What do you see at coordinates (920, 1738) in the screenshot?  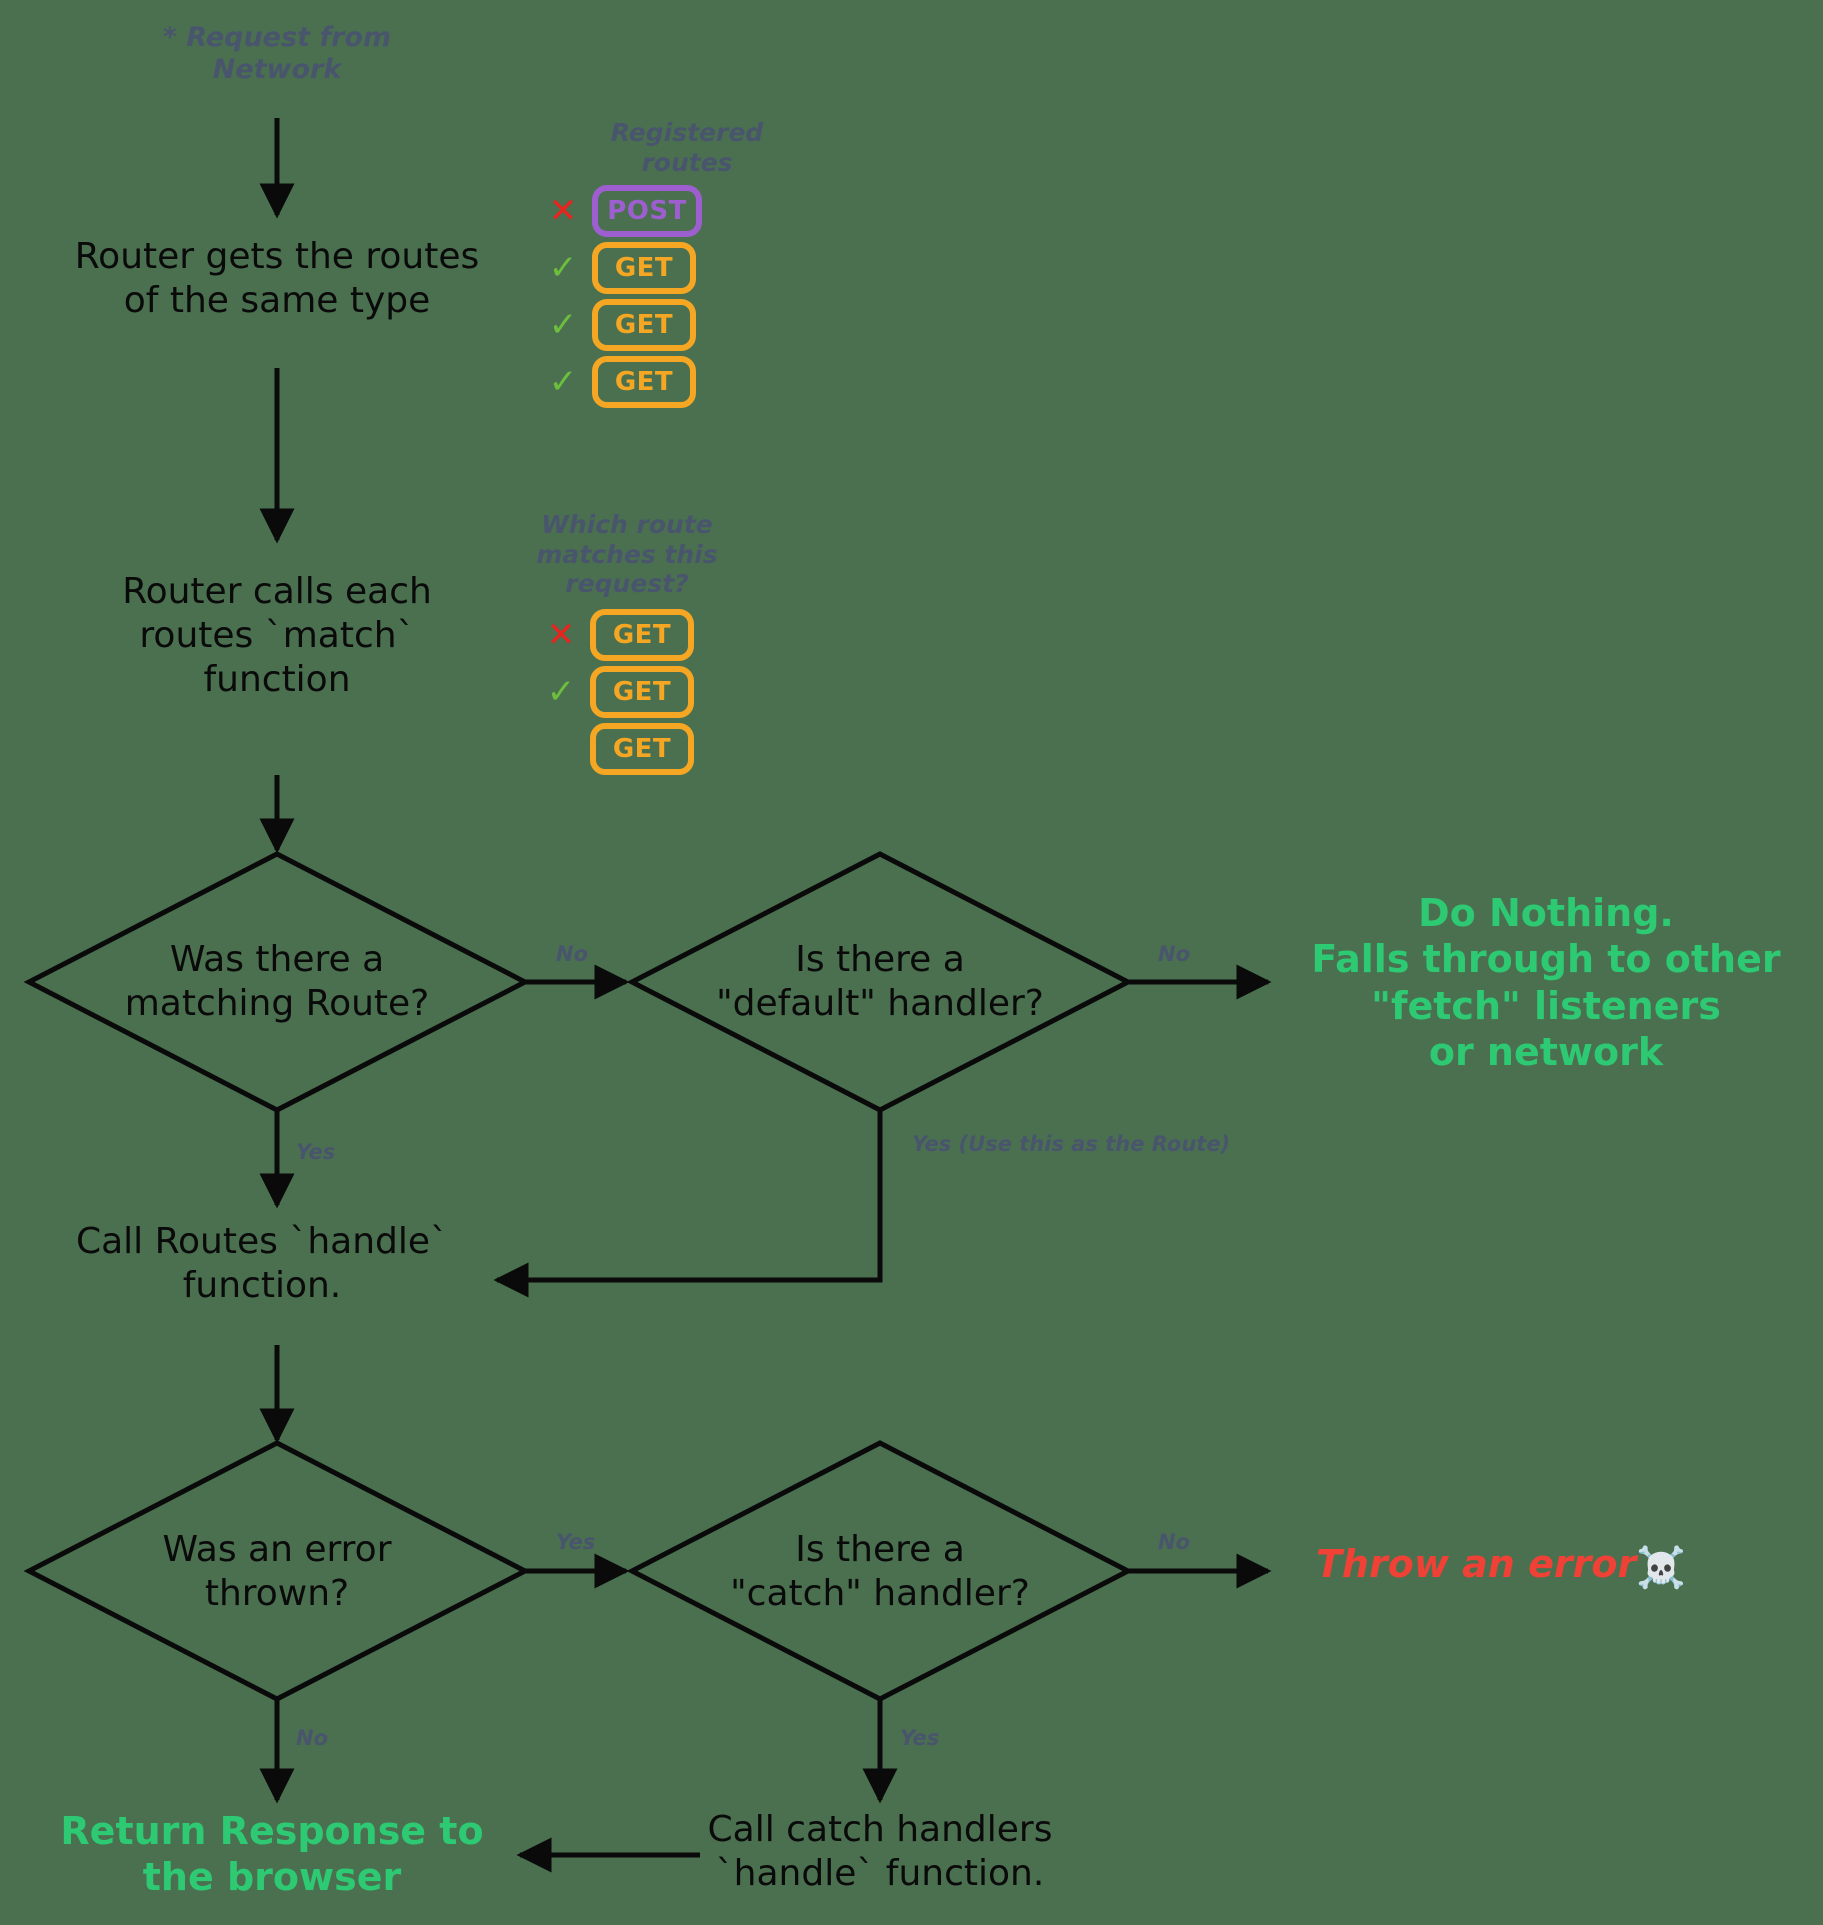 I see `edge-label-catch-handler-yes: Yes` at bounding box center [920, 1738].